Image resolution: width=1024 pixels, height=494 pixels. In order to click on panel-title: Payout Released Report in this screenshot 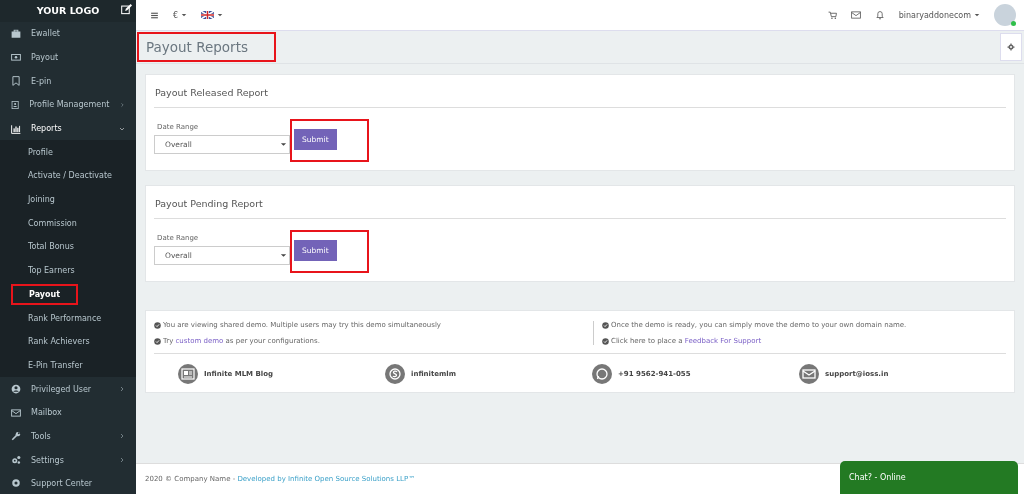, I will do `click(580, 91)`.